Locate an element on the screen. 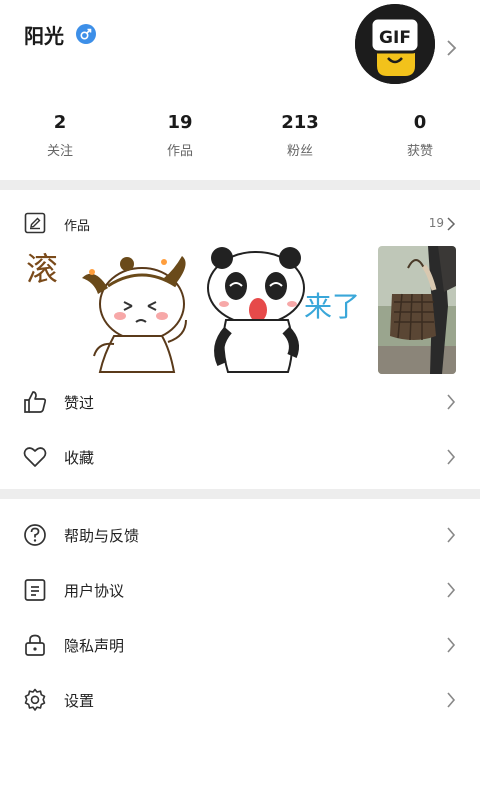 Image resolution: width=480 pixels, height=800 pixels. handbag-photo-icon is located at coordinates (417, 310).